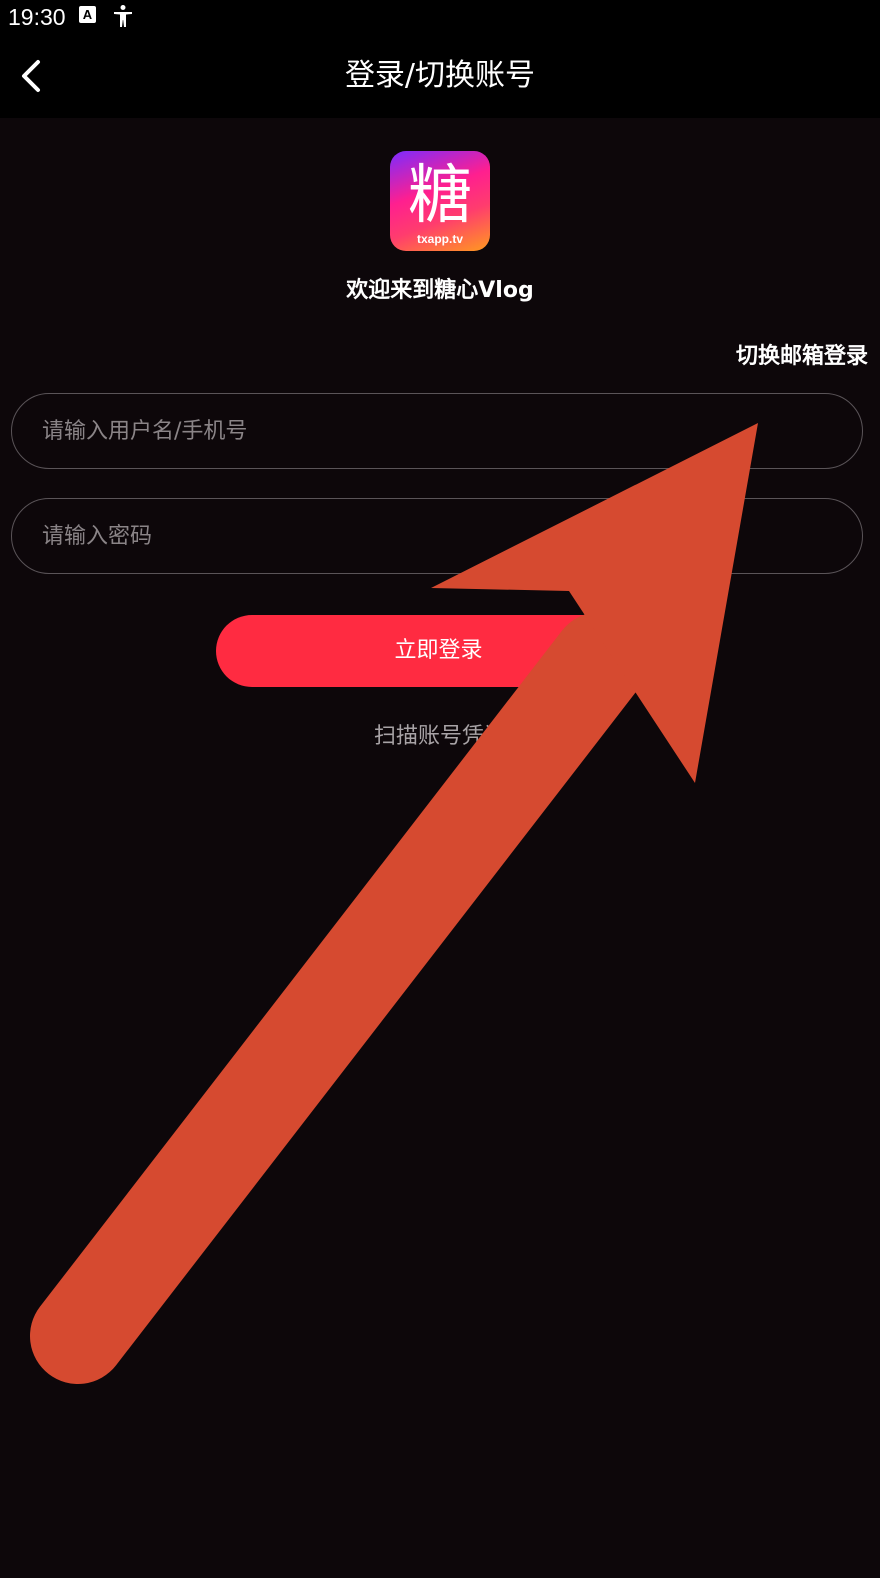 This screenshot has width=880, height=1578. I want to click on username-field, so click(437, 431).